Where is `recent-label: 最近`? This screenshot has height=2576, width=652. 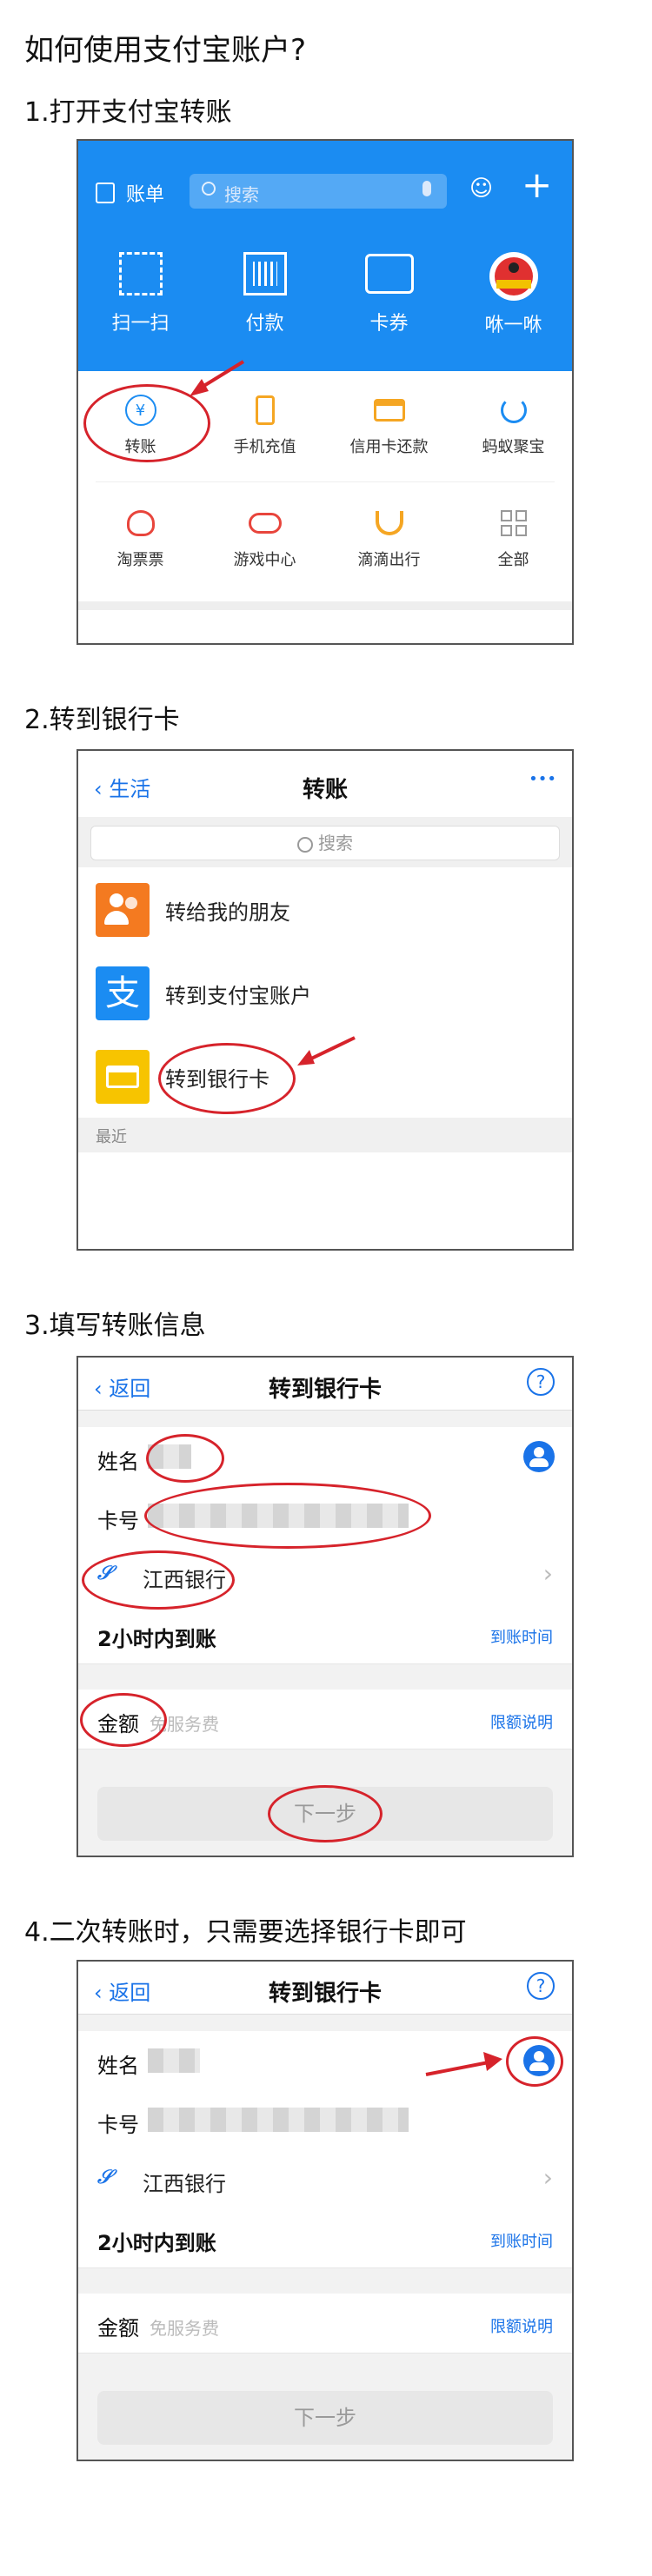
recent-label: 最近 is located at coordinates (111, 1137).